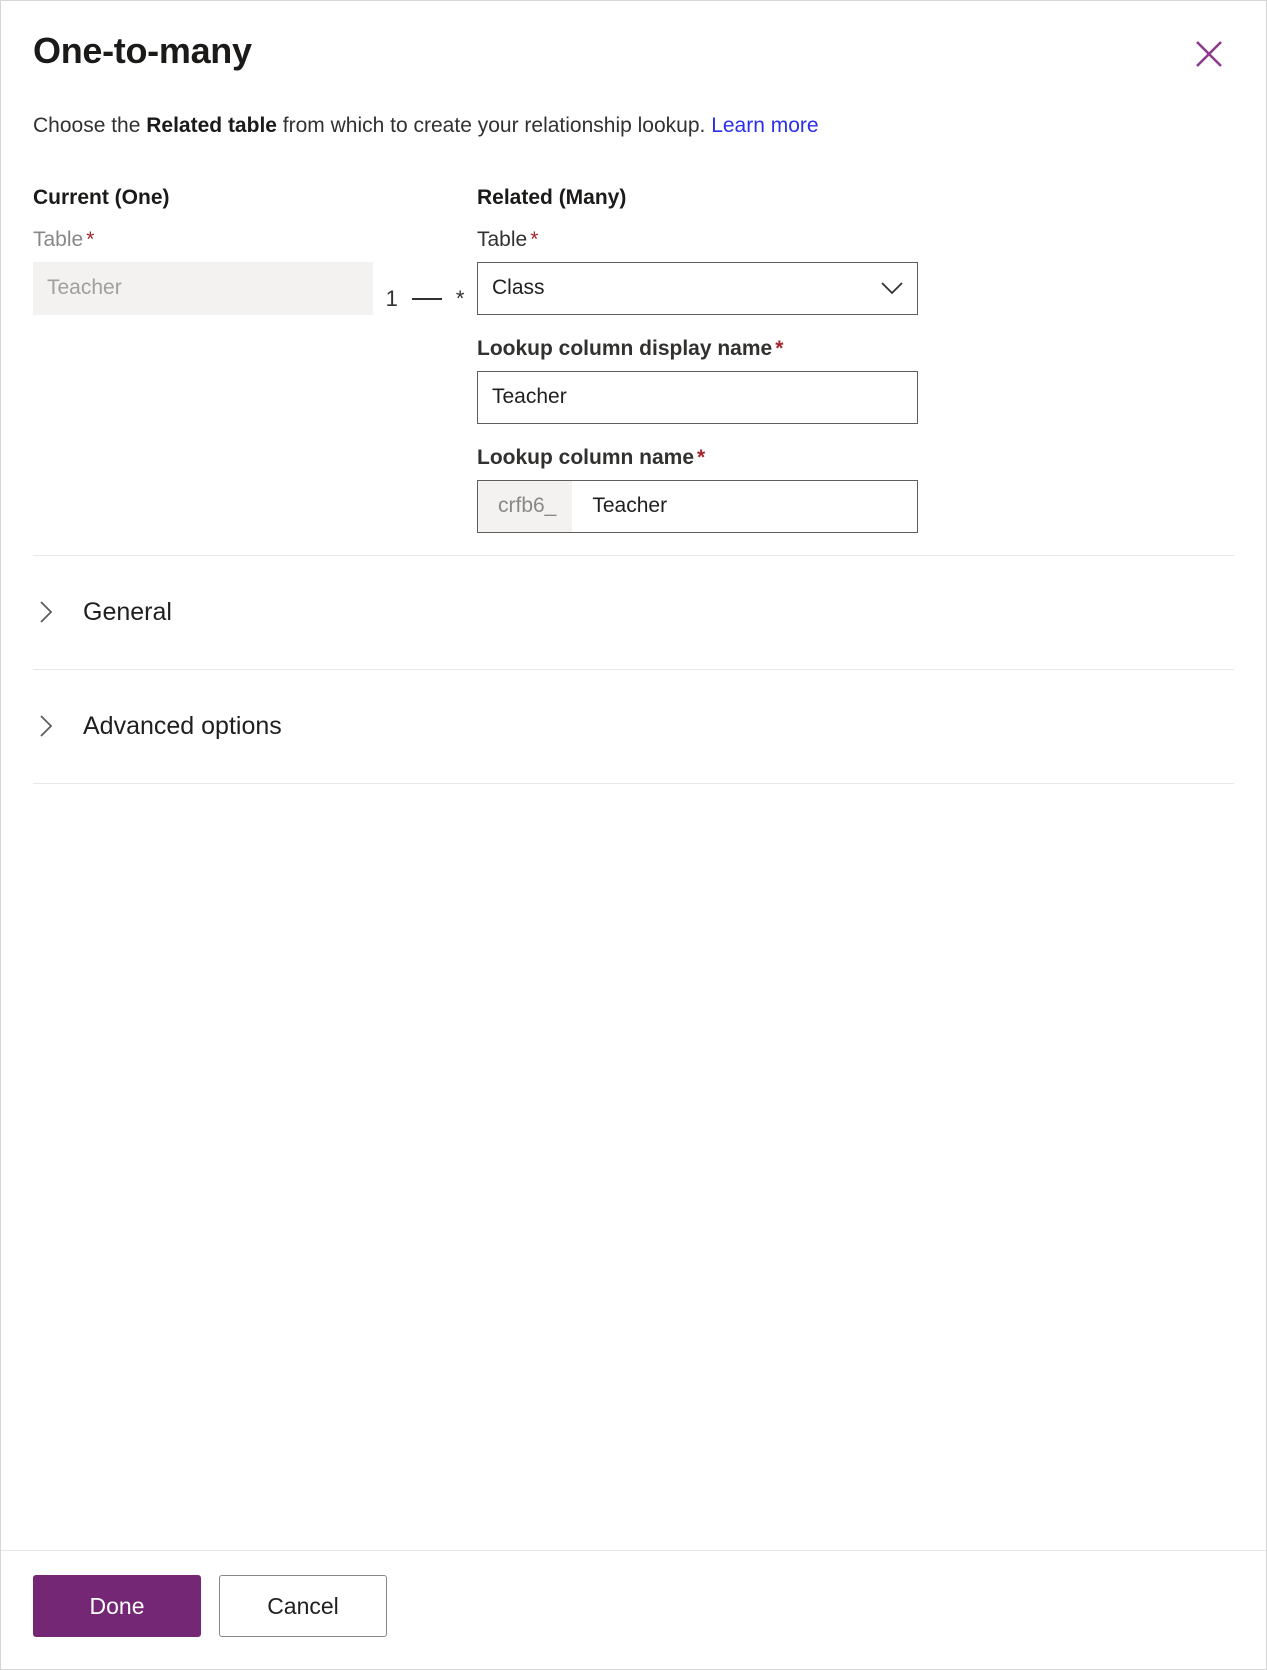  I want to click on cardinality-indicator: 1 *, so click(425, 299).